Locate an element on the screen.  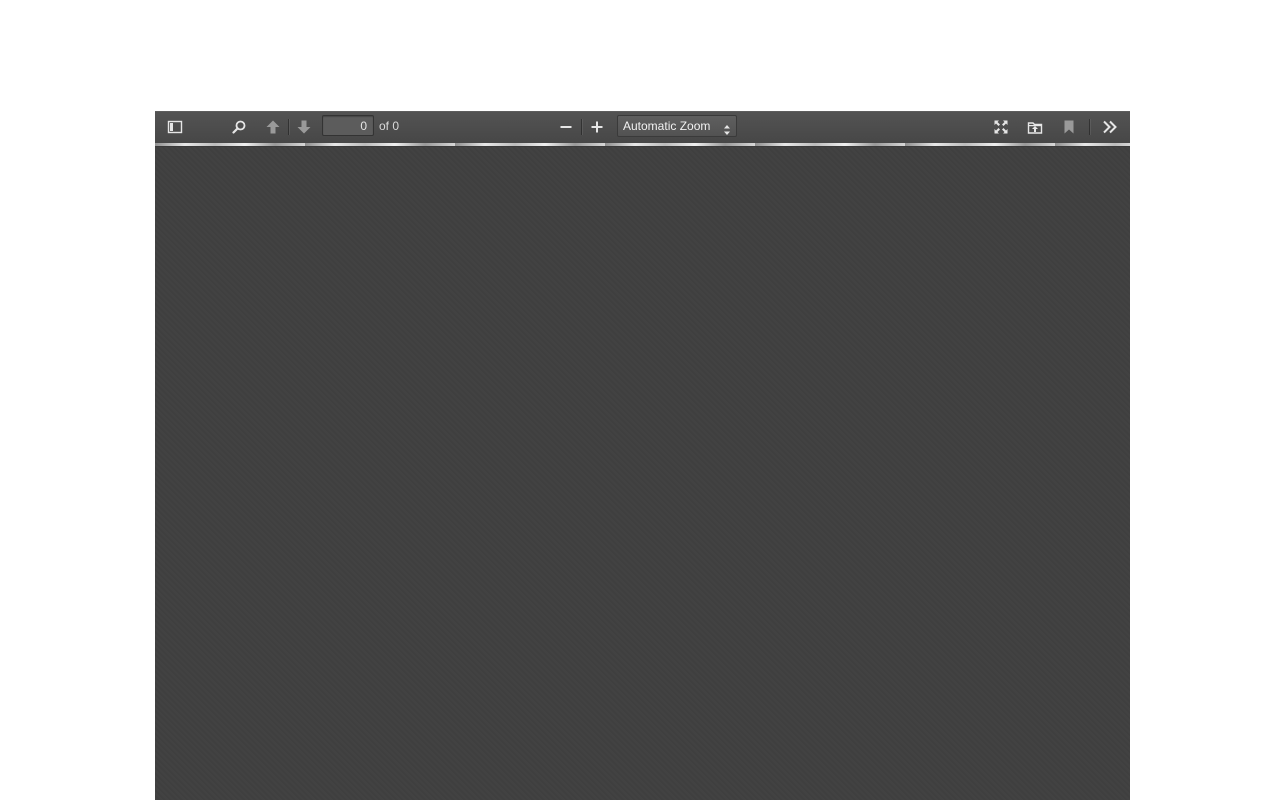
sidebar-toggle-icon is located at coordinates (175, 127).